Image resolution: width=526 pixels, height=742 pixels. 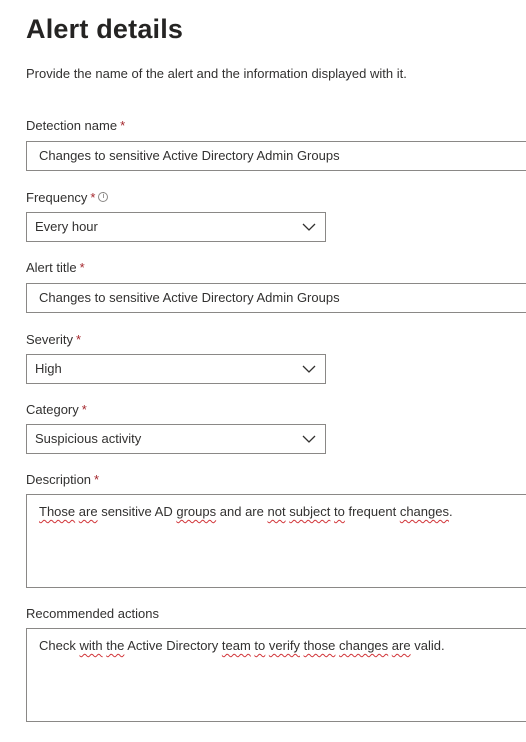 What do you see at coordinates (196, 511) in the screenshot?
I see `textarea-word: groups` at bounding box center [196, 511].